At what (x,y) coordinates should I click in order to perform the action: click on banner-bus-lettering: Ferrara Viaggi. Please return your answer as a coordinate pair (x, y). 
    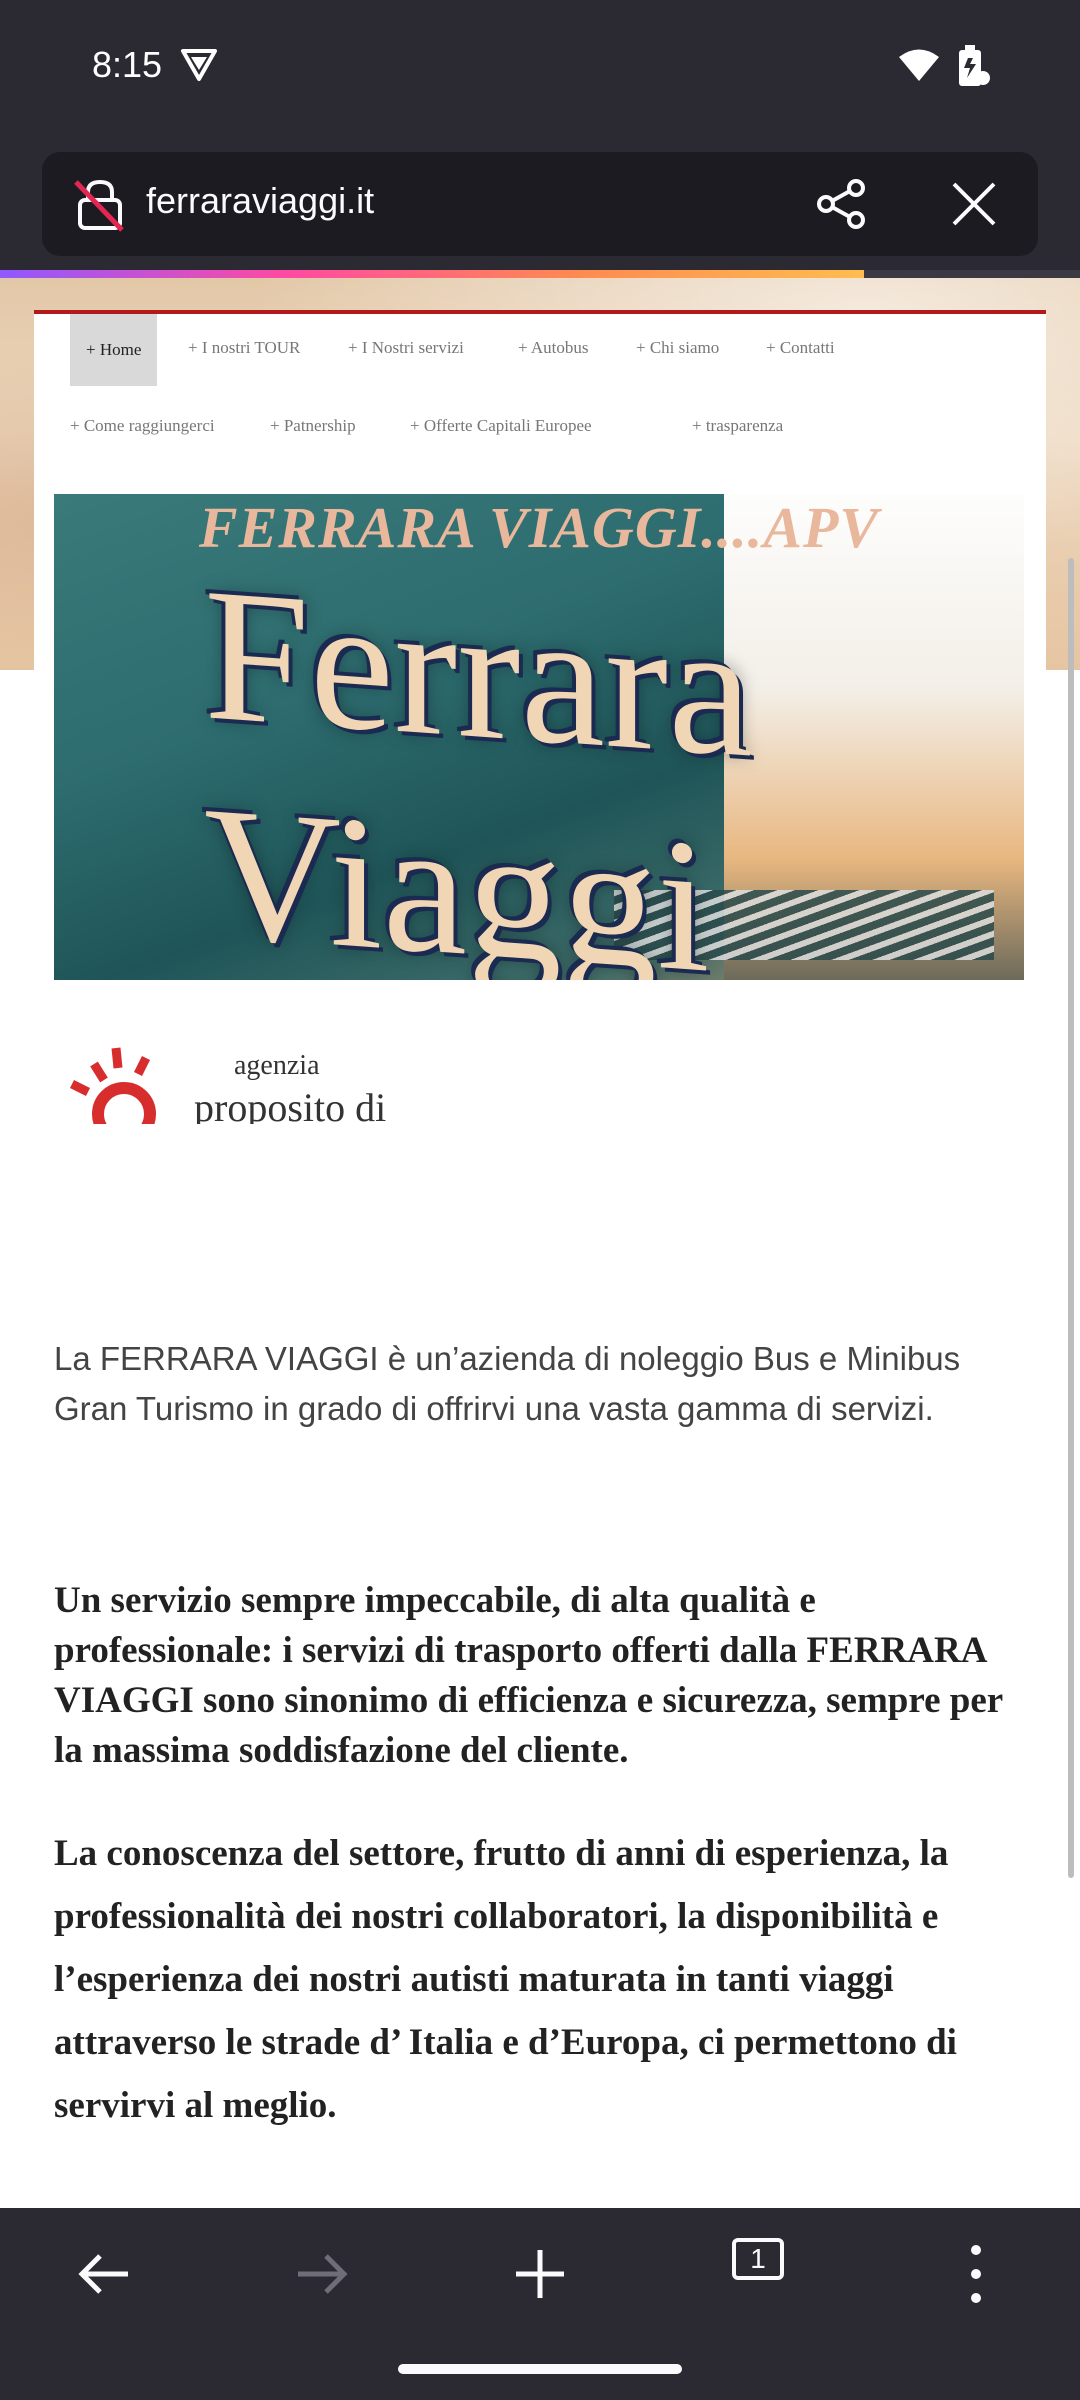
    Looking at the image, I should click on (478, 764).